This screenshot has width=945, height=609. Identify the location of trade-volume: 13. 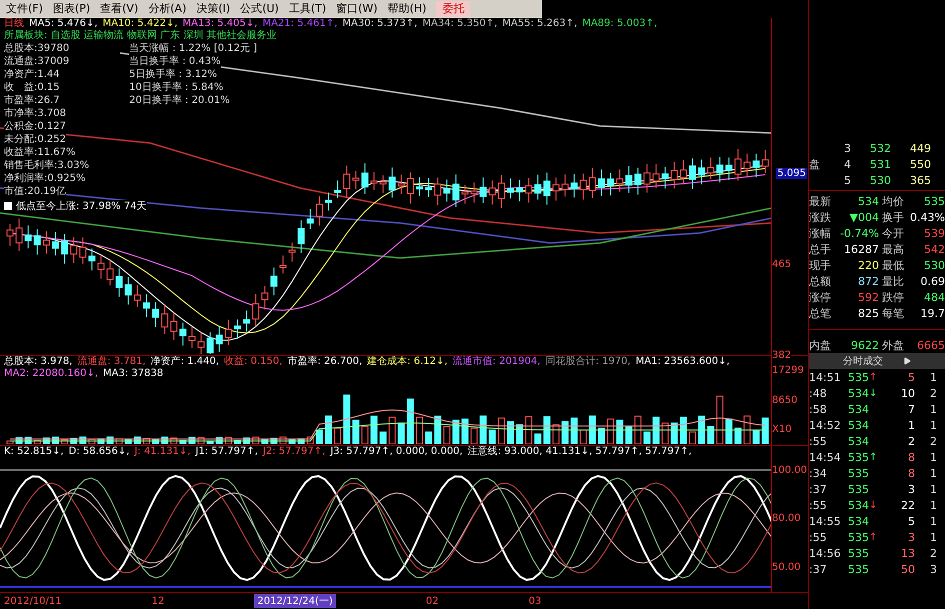
(907, 553).